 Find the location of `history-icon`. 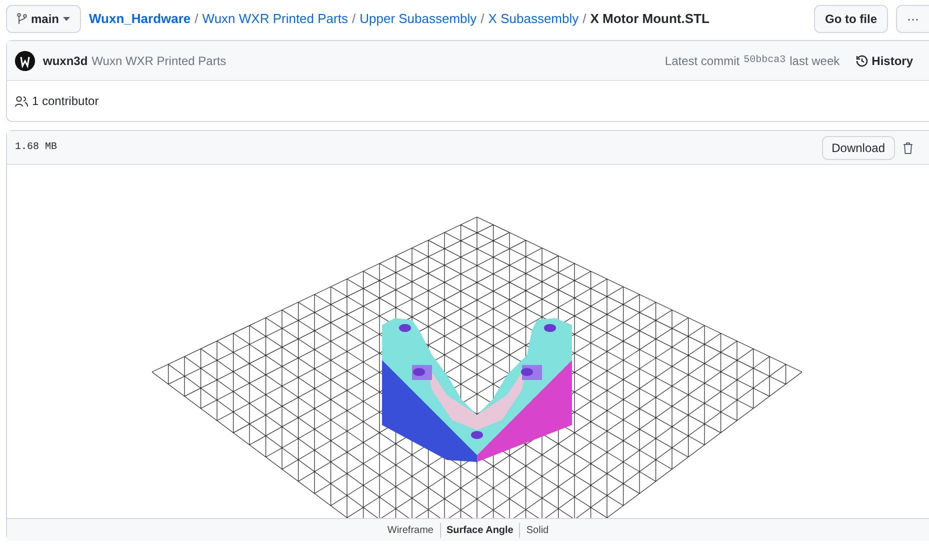

history-icon is located at coordinates (862, 60).